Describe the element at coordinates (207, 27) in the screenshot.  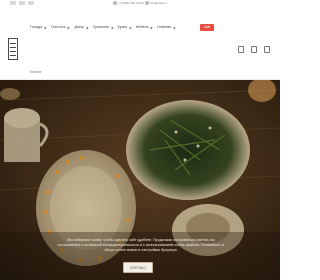
I see `nav-item-sale: Sale` at that location.